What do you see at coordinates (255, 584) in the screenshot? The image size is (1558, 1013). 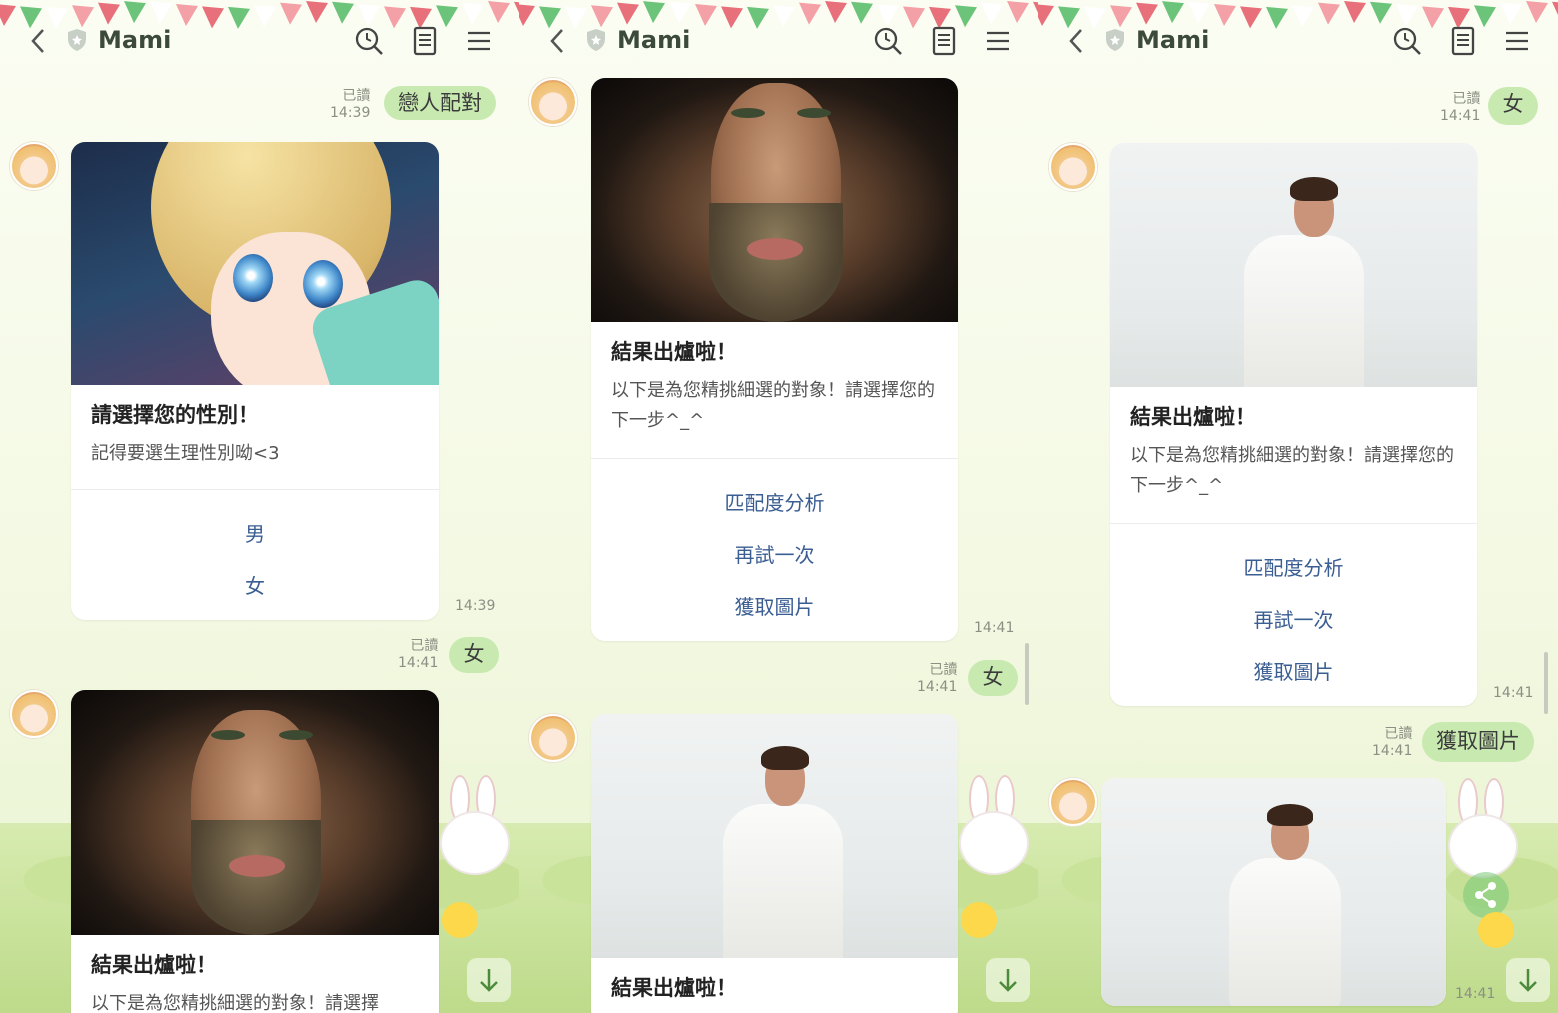 I see `action-female-button: 女` at bounding box center [255, 584].